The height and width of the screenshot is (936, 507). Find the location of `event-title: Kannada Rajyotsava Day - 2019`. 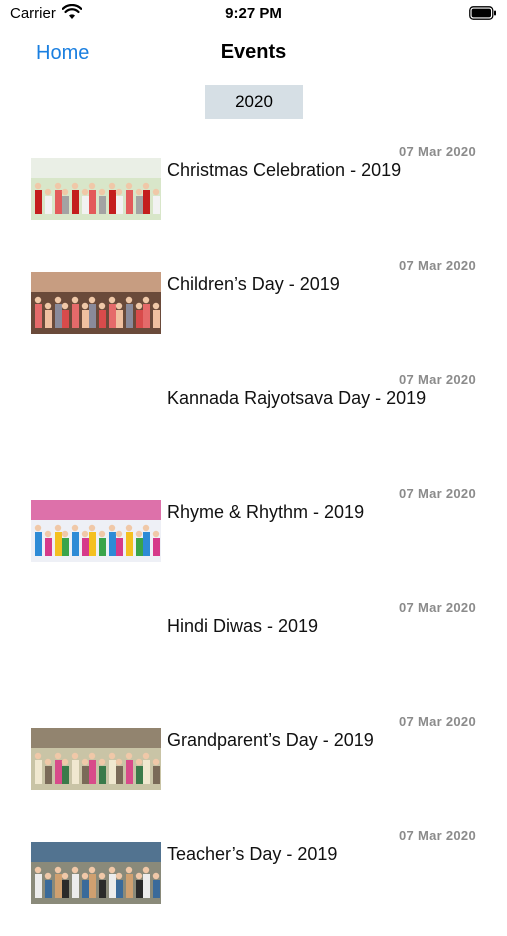

event-title: Kannada Rajyotsava Day - 2019 is located at coordinates (297, 398).